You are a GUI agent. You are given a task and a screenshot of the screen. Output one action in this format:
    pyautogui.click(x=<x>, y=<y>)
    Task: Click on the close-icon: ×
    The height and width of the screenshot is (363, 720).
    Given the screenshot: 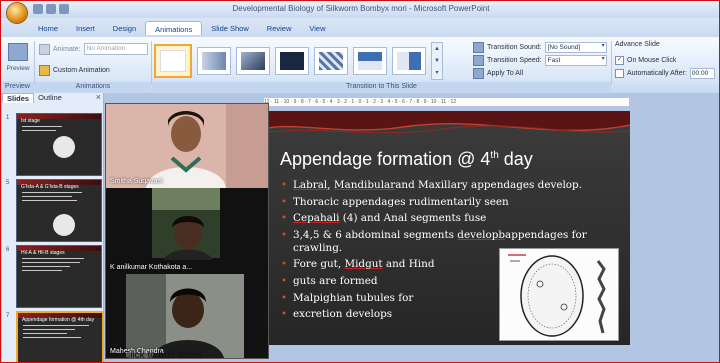 What is the action you would take?
    pyautogui.click(x=98, y=97)
    